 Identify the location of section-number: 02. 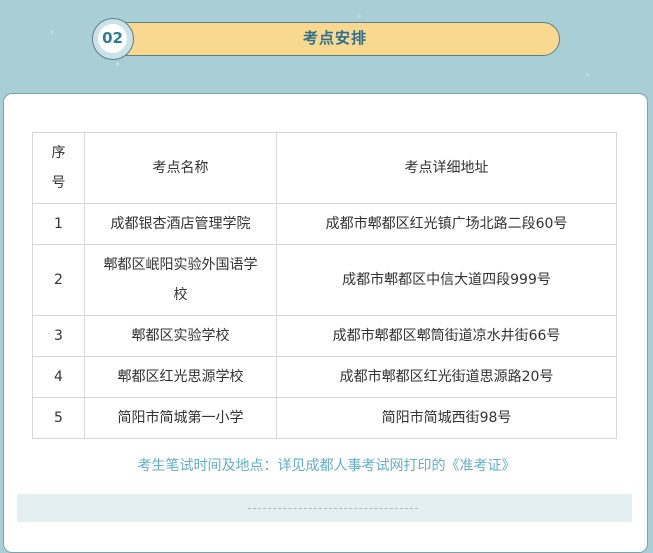
(112, 38).